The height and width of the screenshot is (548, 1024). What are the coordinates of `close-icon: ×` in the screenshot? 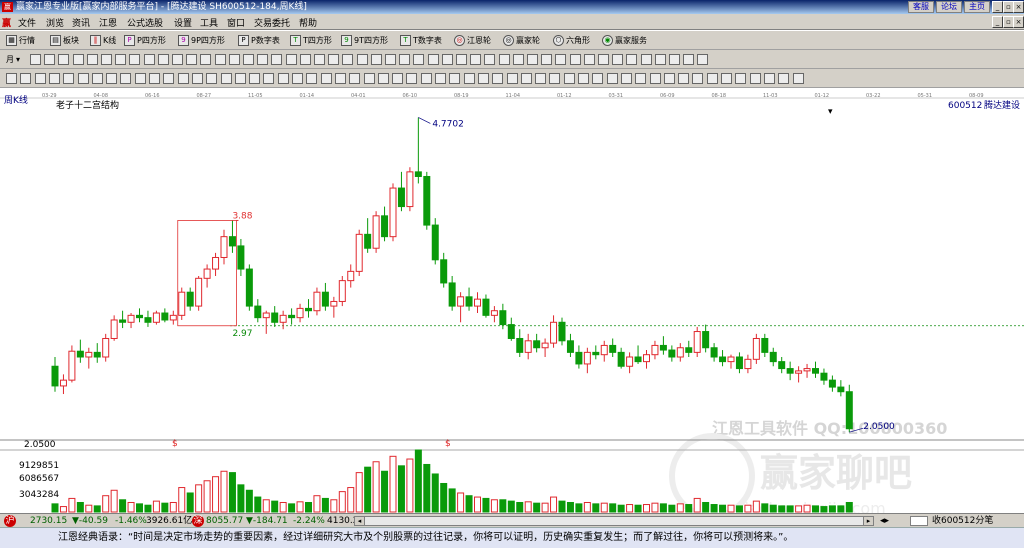 It's located at (1018, 7).